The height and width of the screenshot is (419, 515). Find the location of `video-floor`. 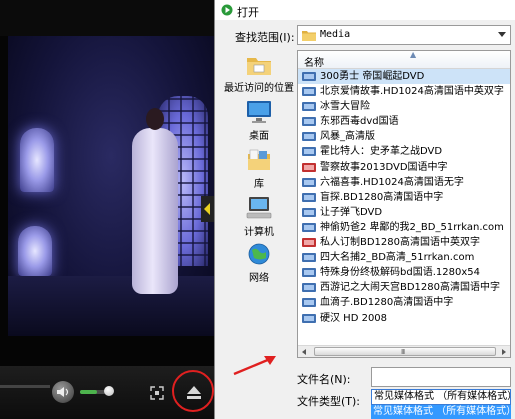

video-floor is located at coordinates (111, 306).